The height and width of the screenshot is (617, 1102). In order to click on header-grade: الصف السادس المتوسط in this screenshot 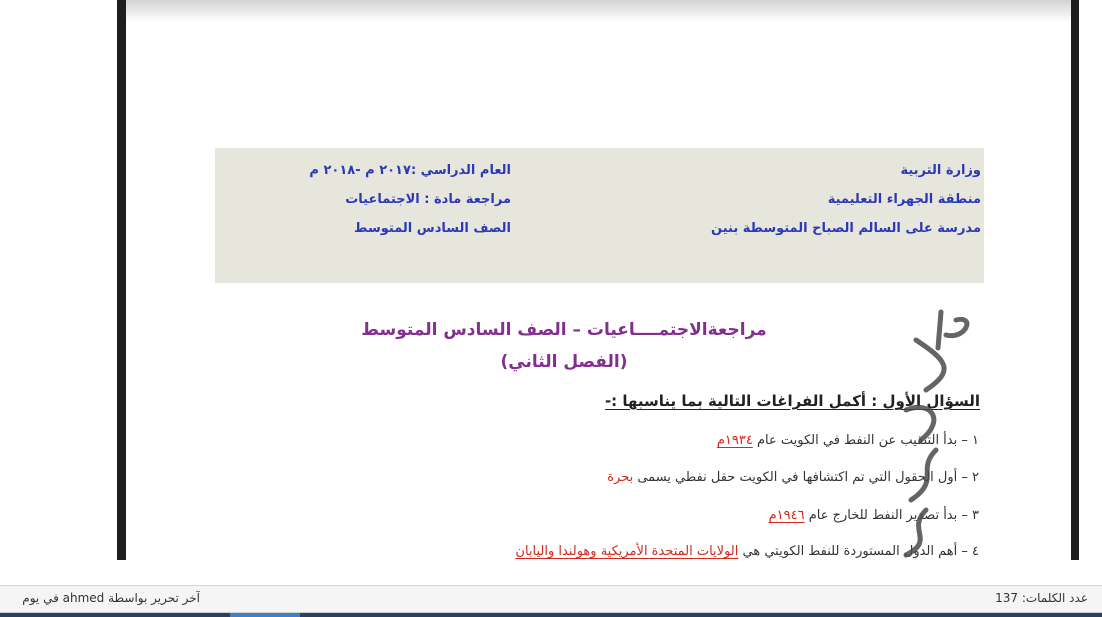, I will do `click(432, 228)`.